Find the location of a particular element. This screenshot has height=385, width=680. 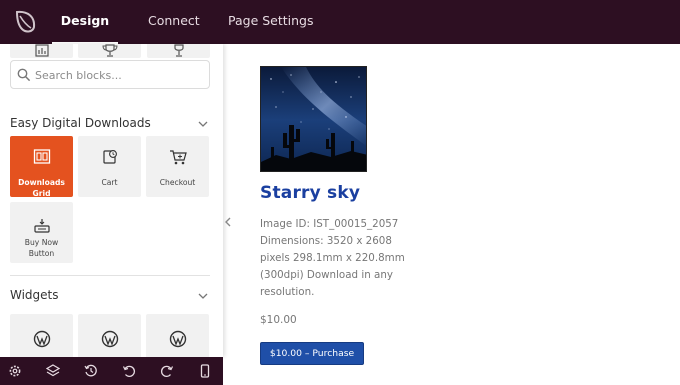

undo-icon is located at coordinates (129, 371).